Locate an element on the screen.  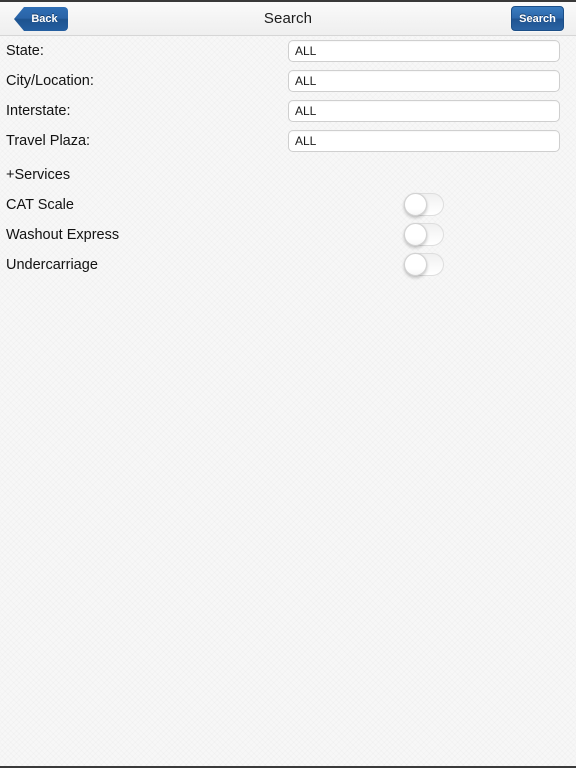
field-row-state: State: is located at coordinates (288, 51).